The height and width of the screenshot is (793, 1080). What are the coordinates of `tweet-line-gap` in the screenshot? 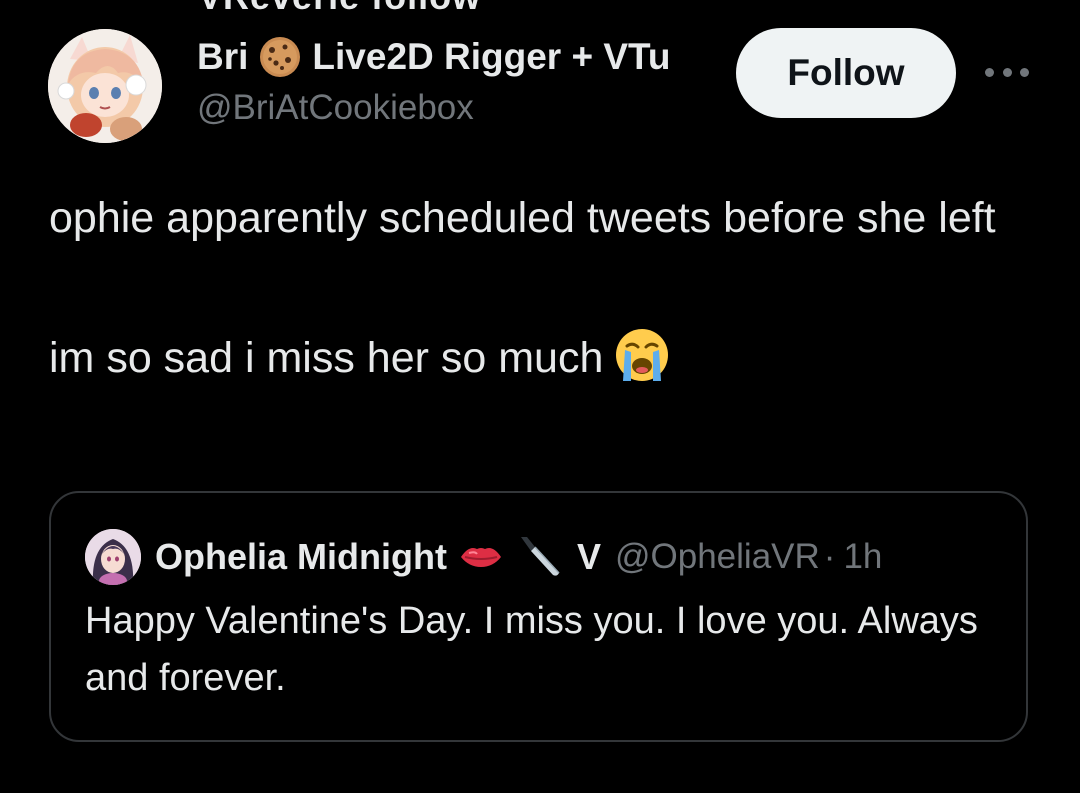 It's located at (544, 288).